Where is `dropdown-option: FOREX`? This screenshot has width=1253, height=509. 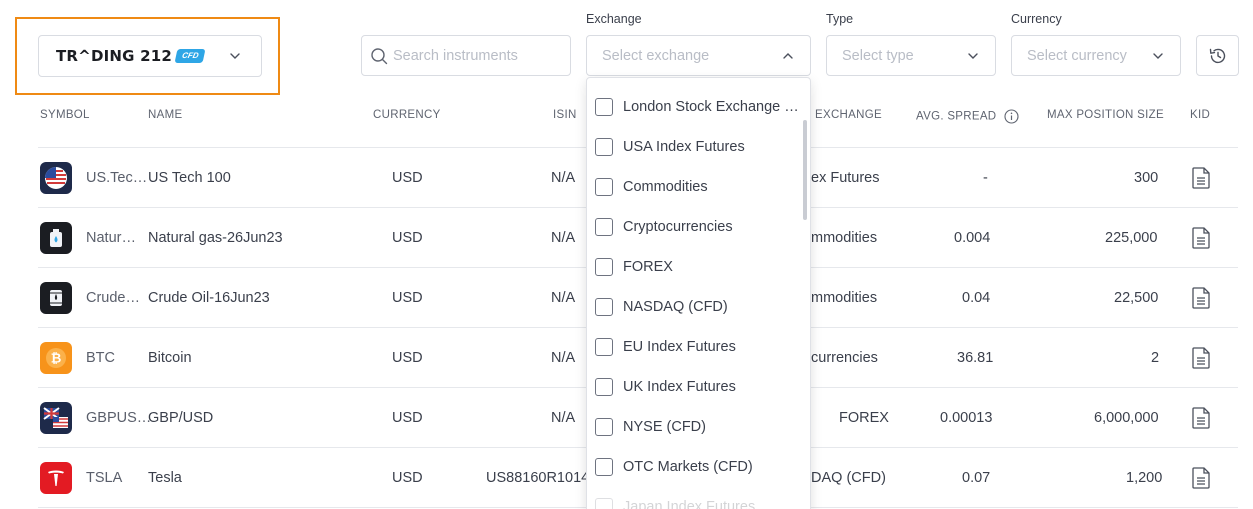 dropdown-option: FOREX is located at coordinates (634, 267).